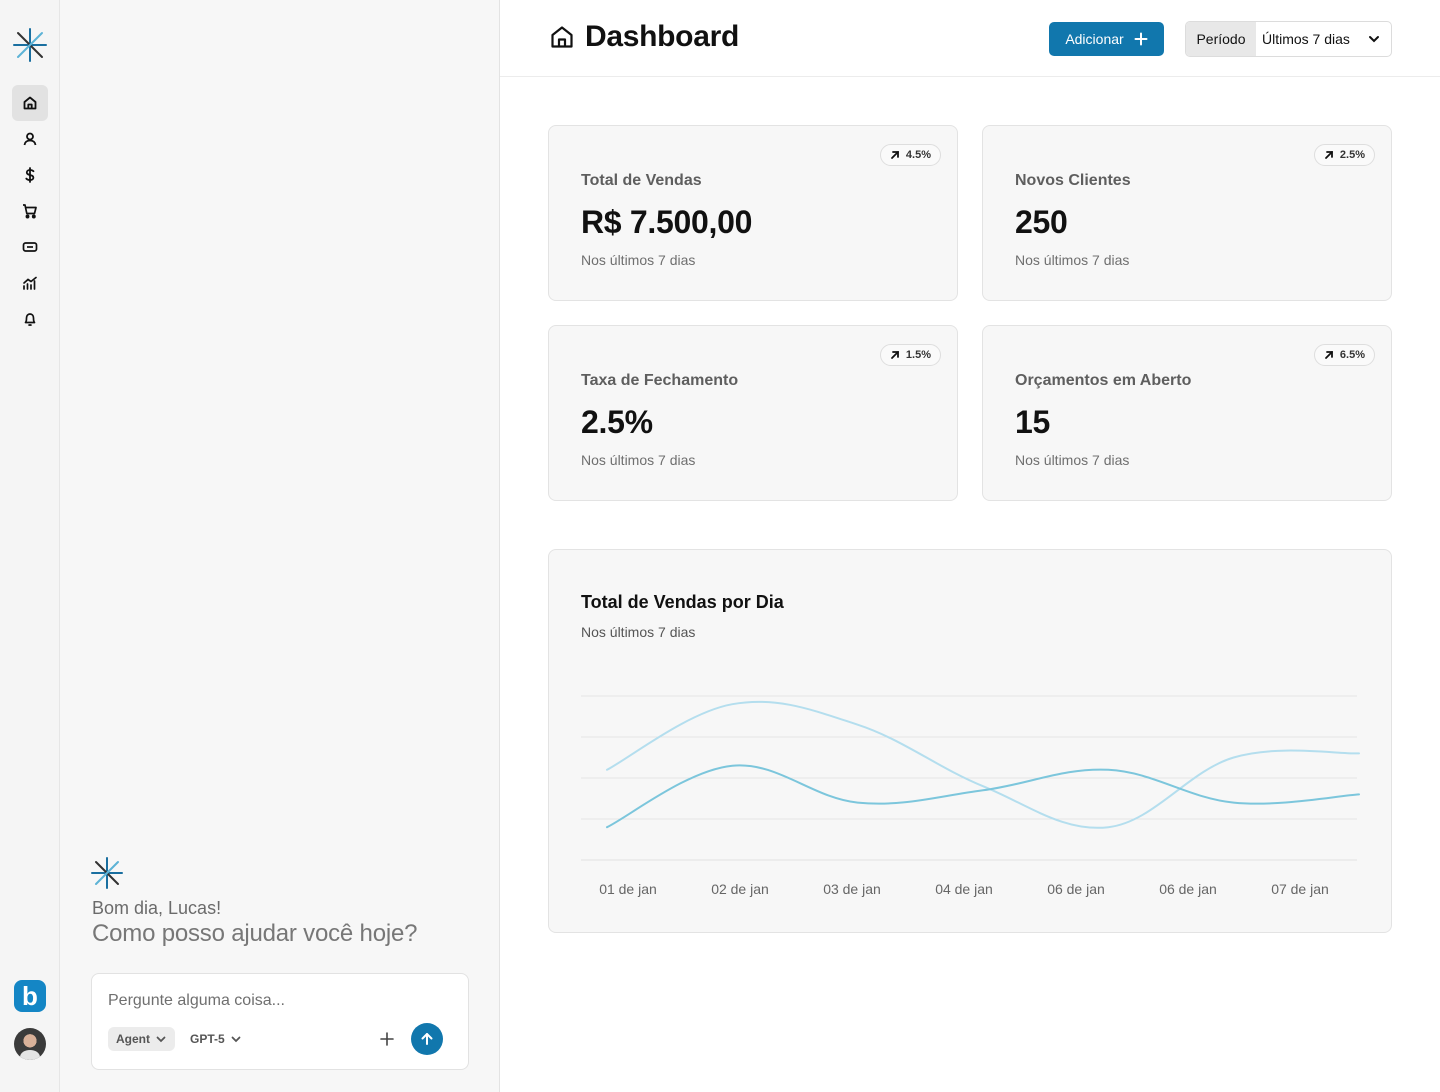 The height and width of the screenshot is (1092, 1440). I want to click on ticket-icon, so click(30, 247).